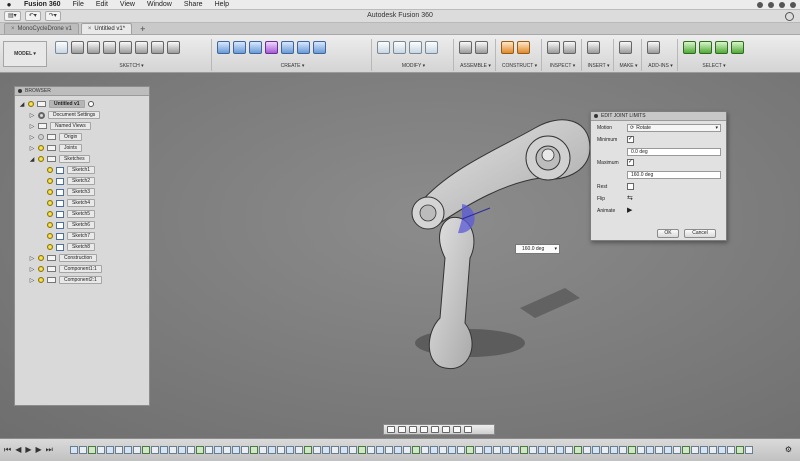  Describe the element at coordinates (39, 450) in the screenshot. I see `step-forward-icon: ▶` at that location.